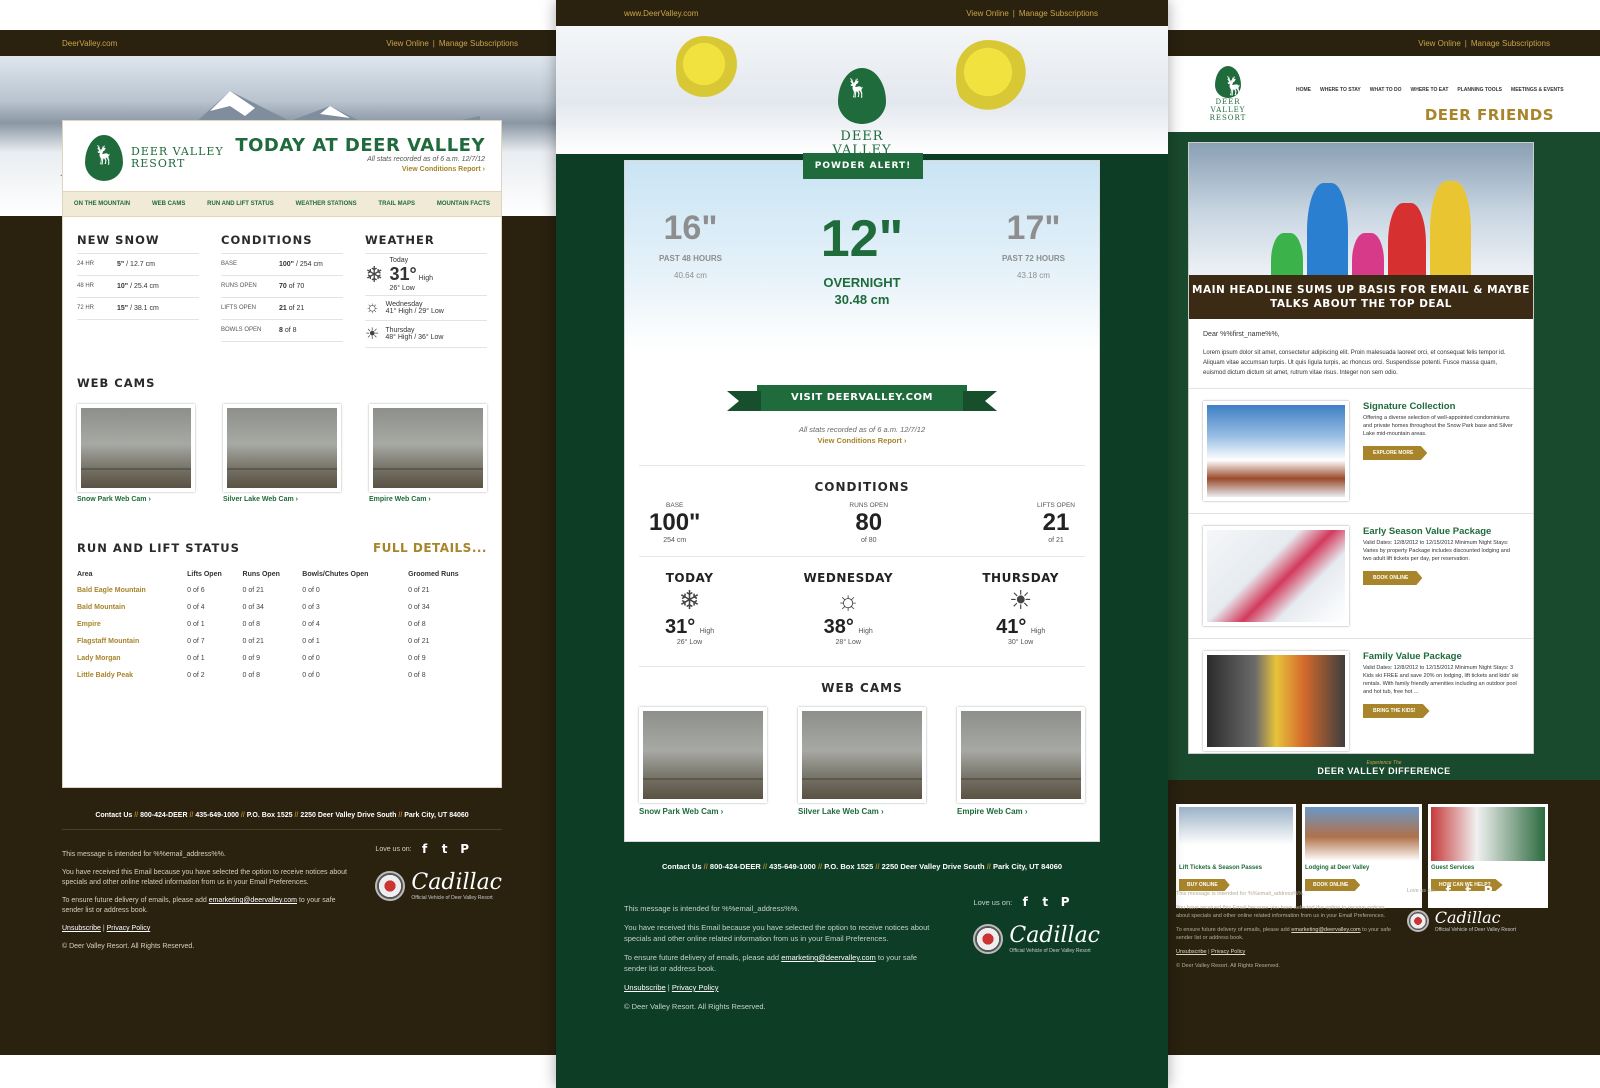  Describe the element at coordinates (1228, 94) in the screenshot. I see `logo: DEER VALLEYRESORT` at that location.